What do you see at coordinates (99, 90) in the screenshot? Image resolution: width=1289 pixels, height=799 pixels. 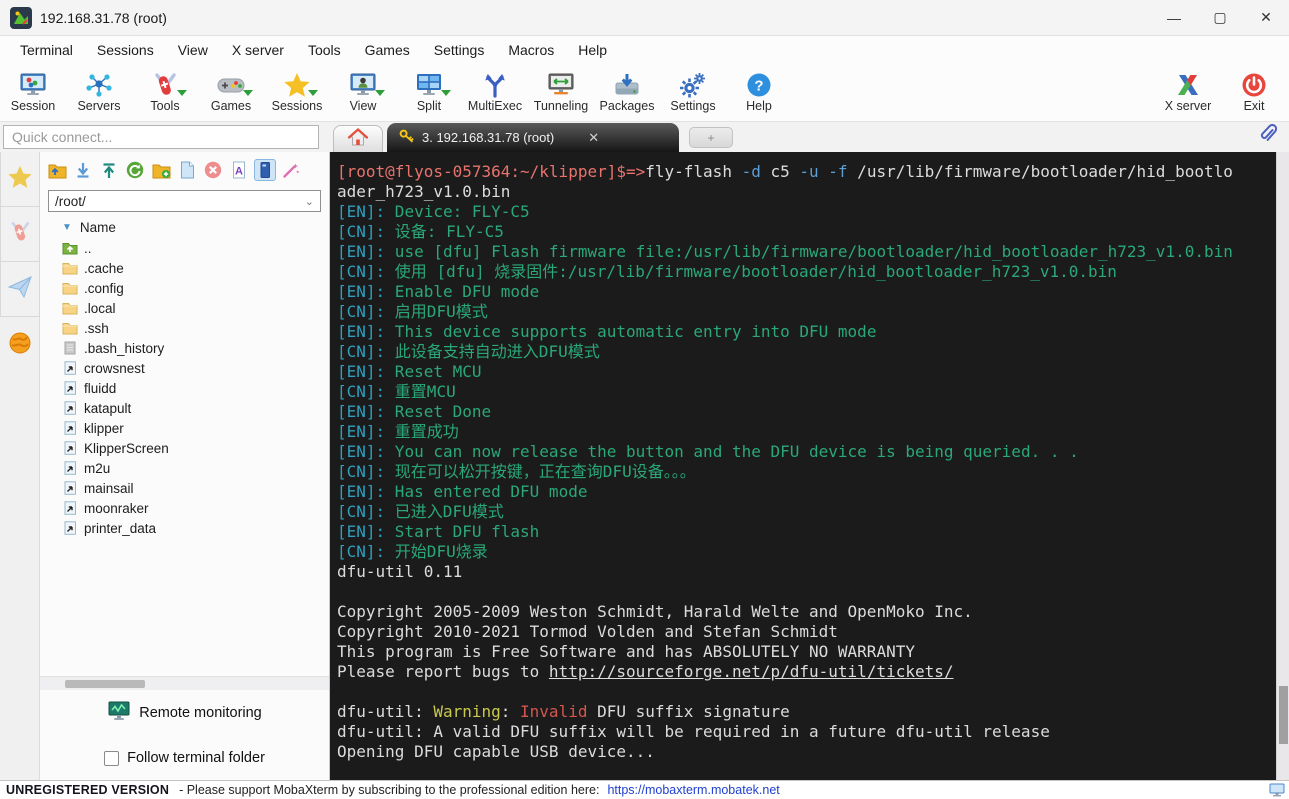 I see `toolbar-servers-button: Servers` at bounding box center [99, 90].